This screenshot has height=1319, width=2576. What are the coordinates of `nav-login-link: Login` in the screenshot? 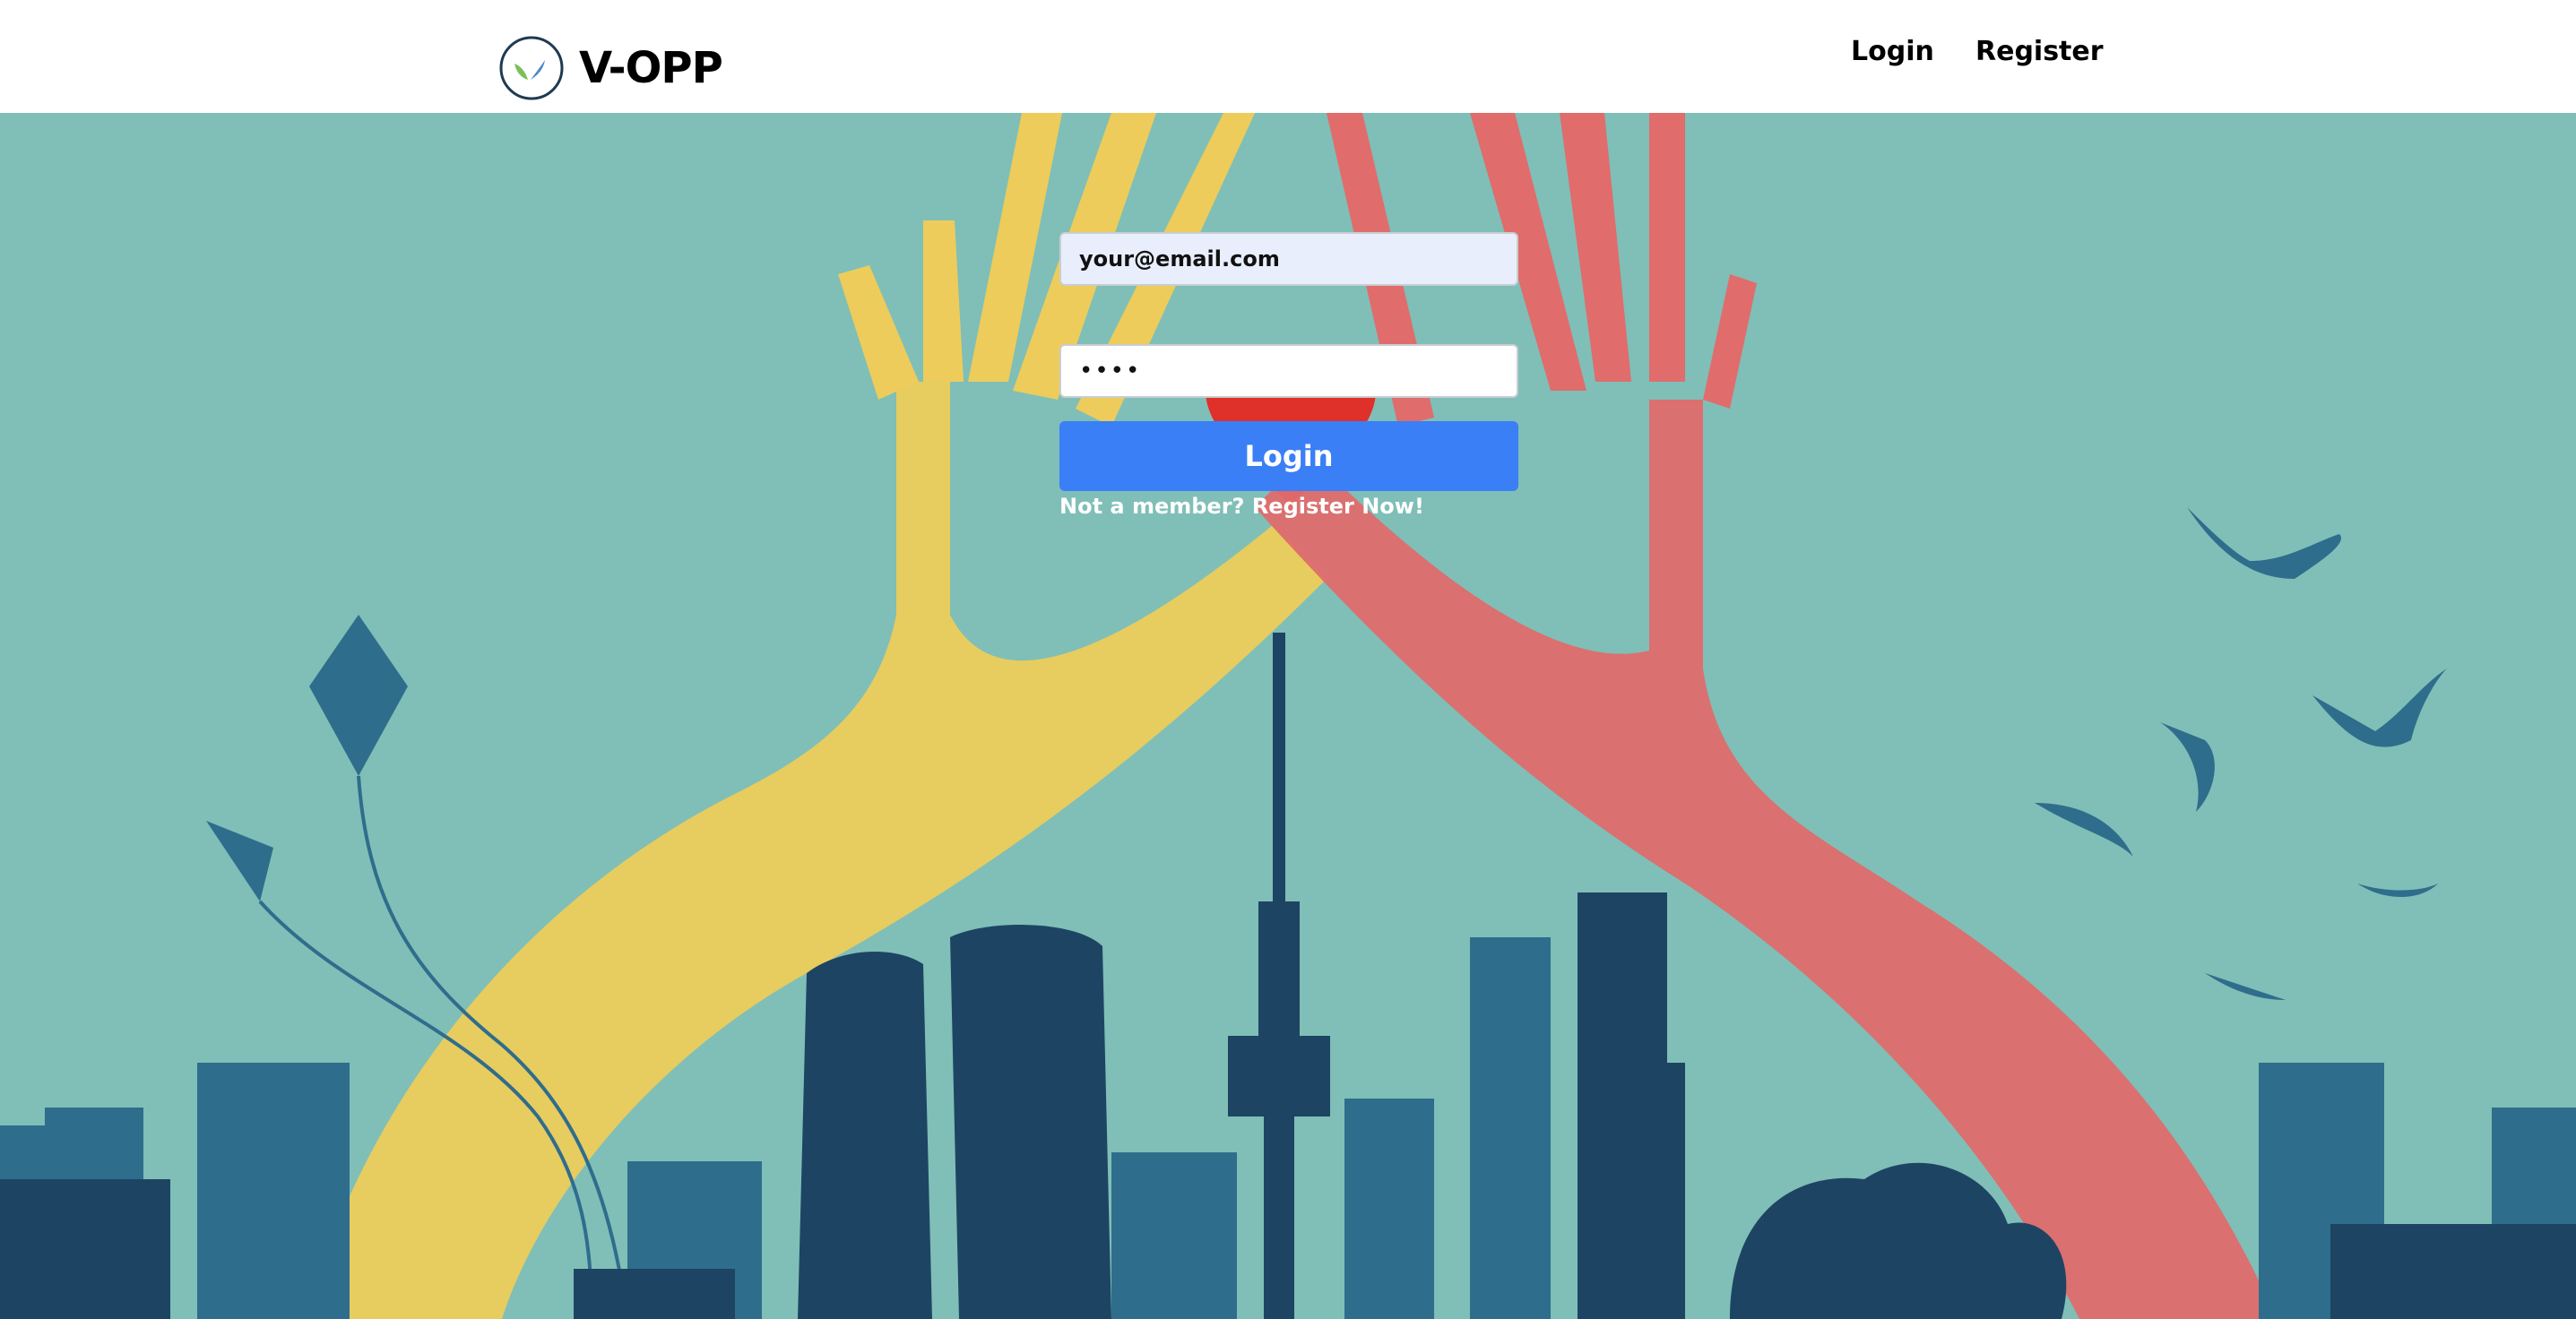 It's located at (1892, 51).